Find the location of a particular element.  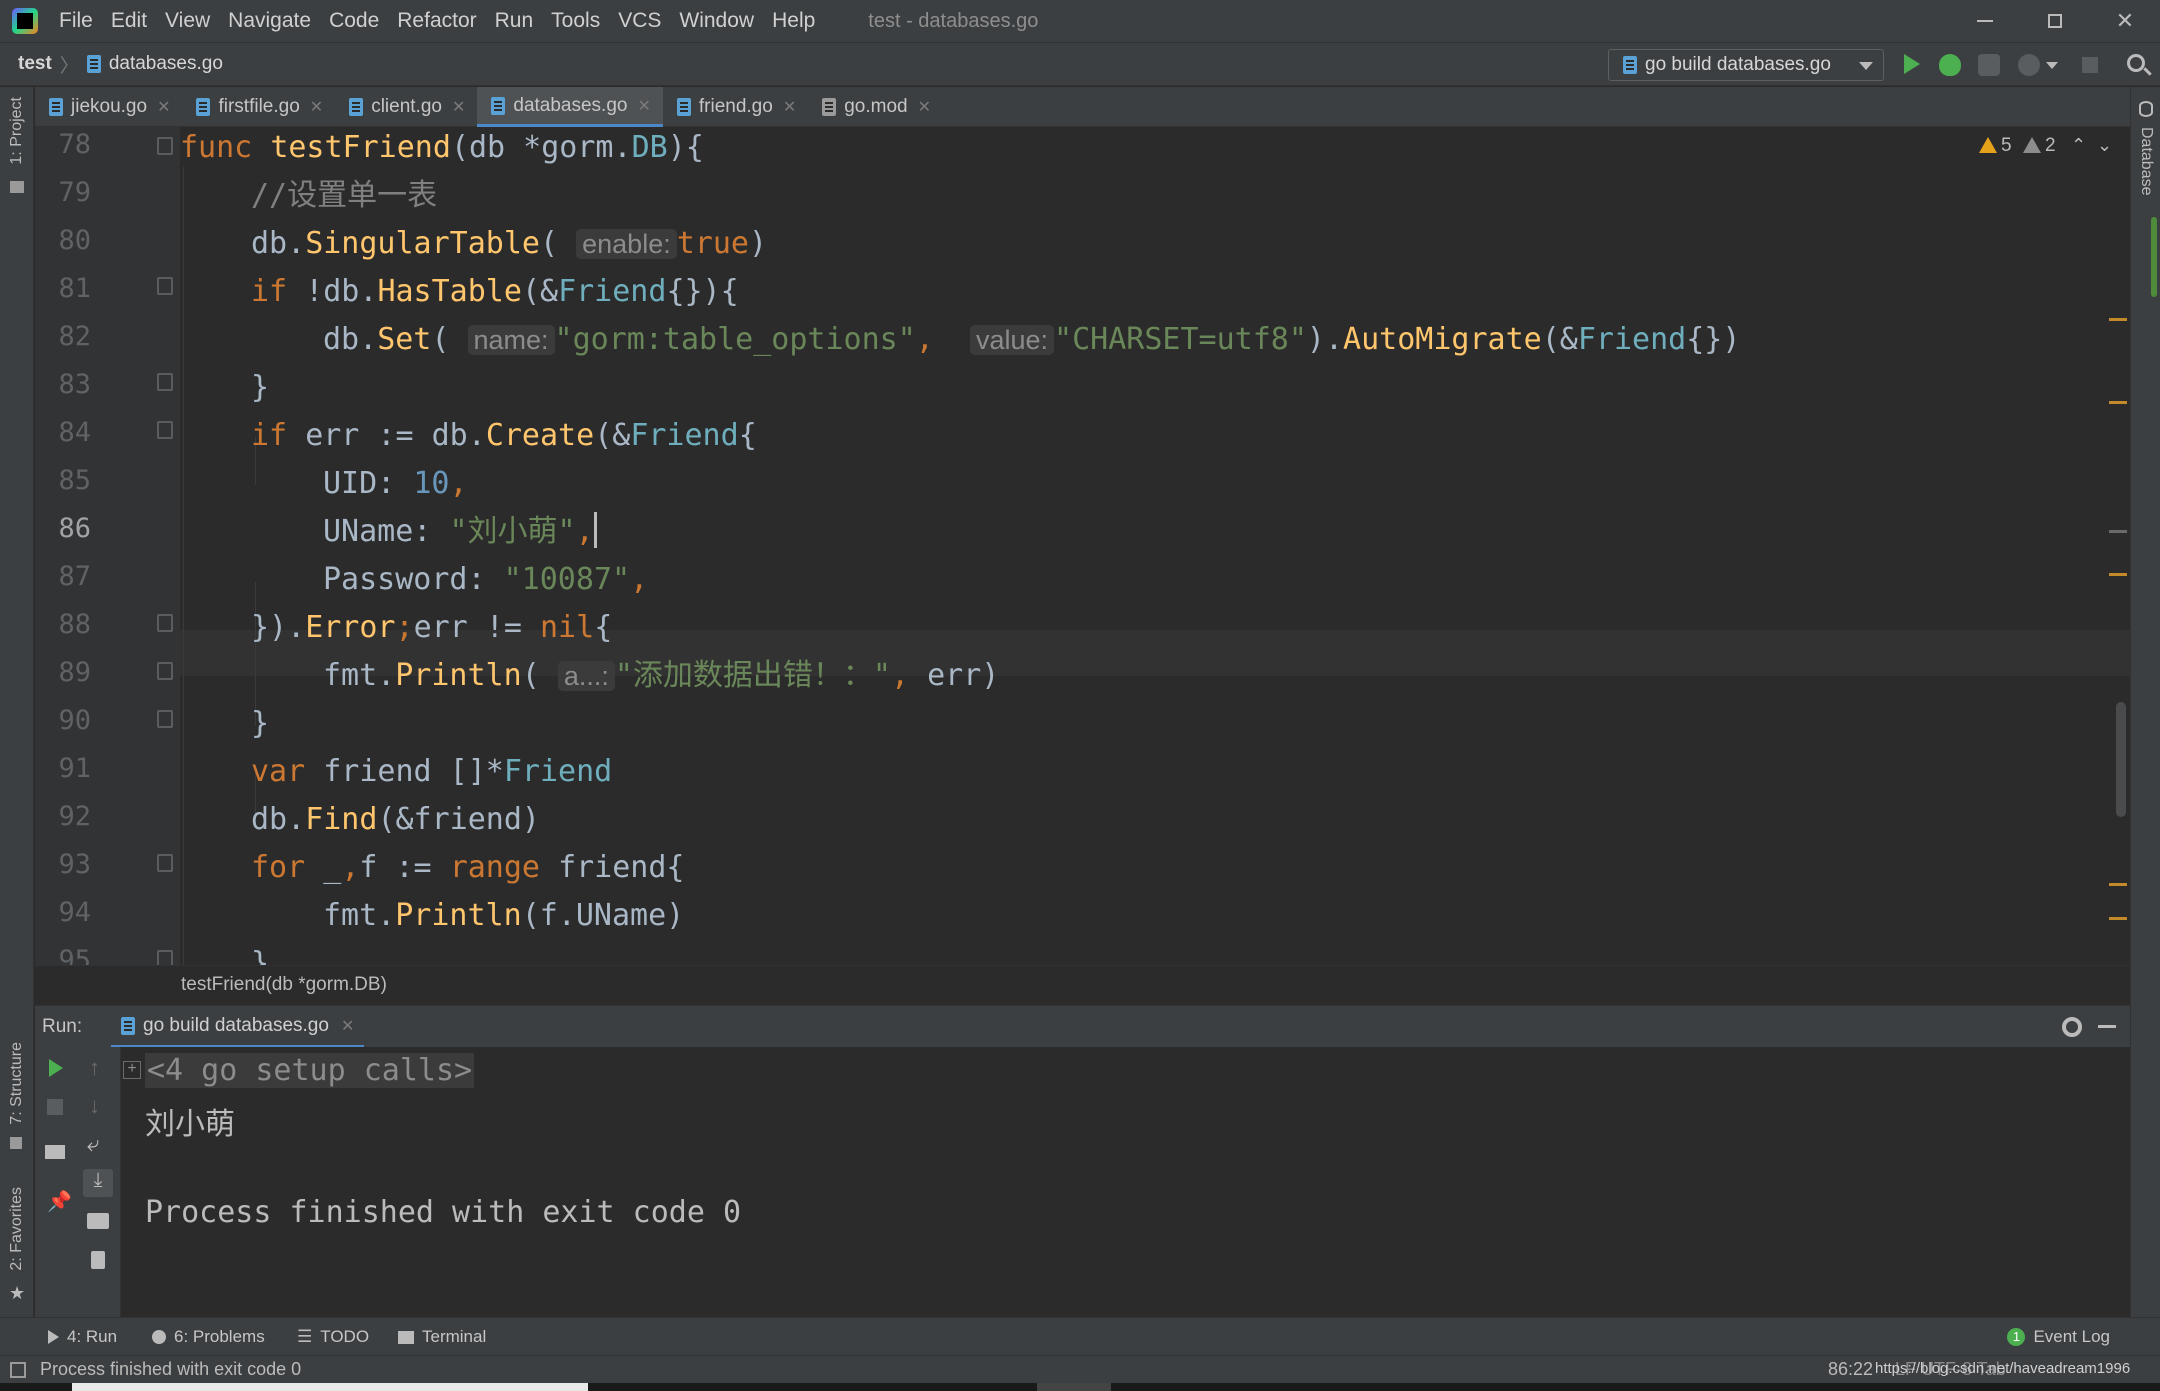

menu-tools: Tools is located at coordinates (575, 21).